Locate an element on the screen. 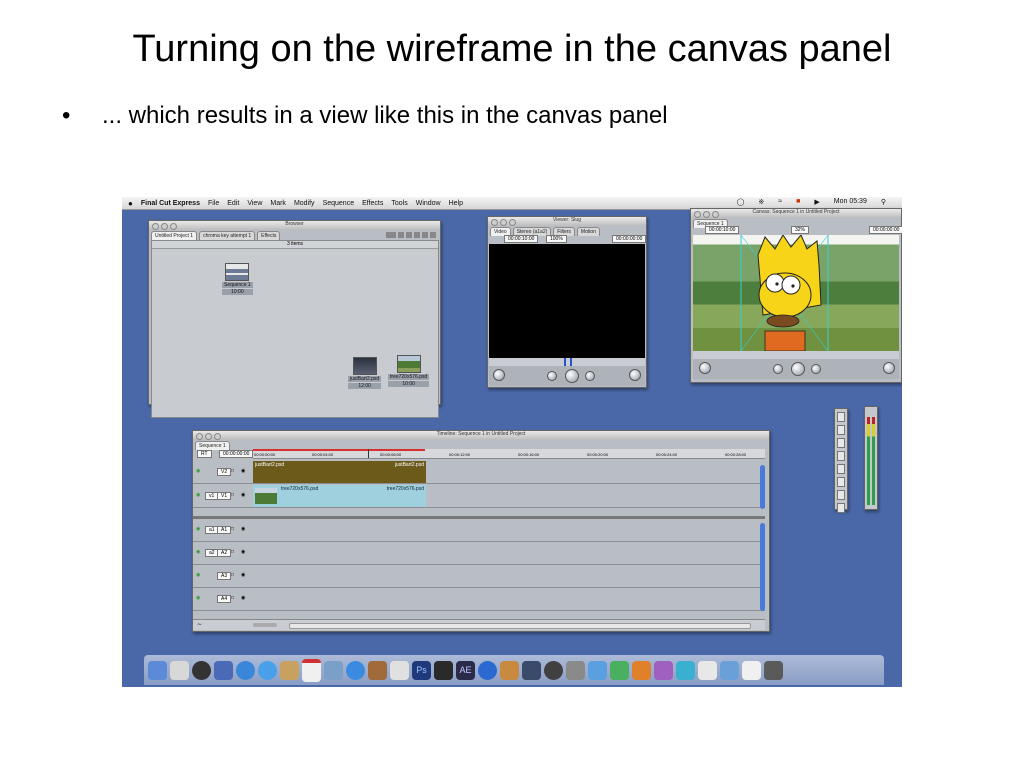 This screenshot has width=1024, height=768. track-a3: ◉ A3 □ ◉ is located at coordinates (479, 576).